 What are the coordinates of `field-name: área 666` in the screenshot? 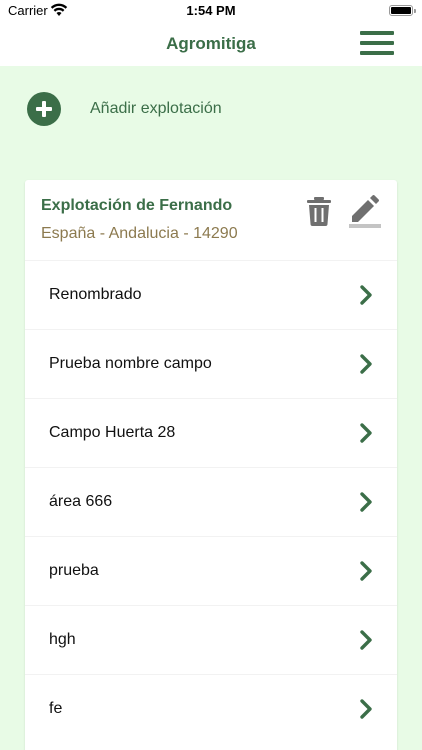 It's located at (80, 502).